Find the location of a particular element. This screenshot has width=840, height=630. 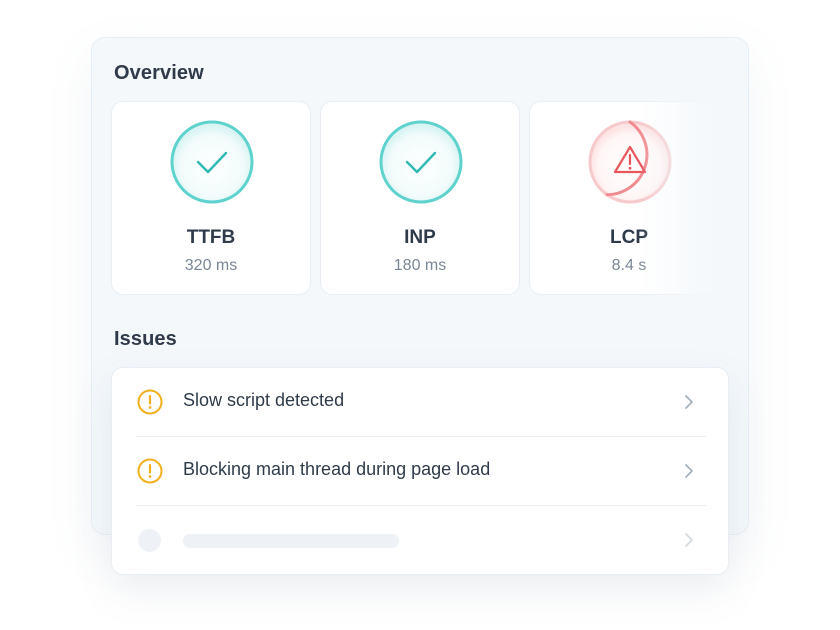

skeleton-avatar is located at coordinates (149, 540).